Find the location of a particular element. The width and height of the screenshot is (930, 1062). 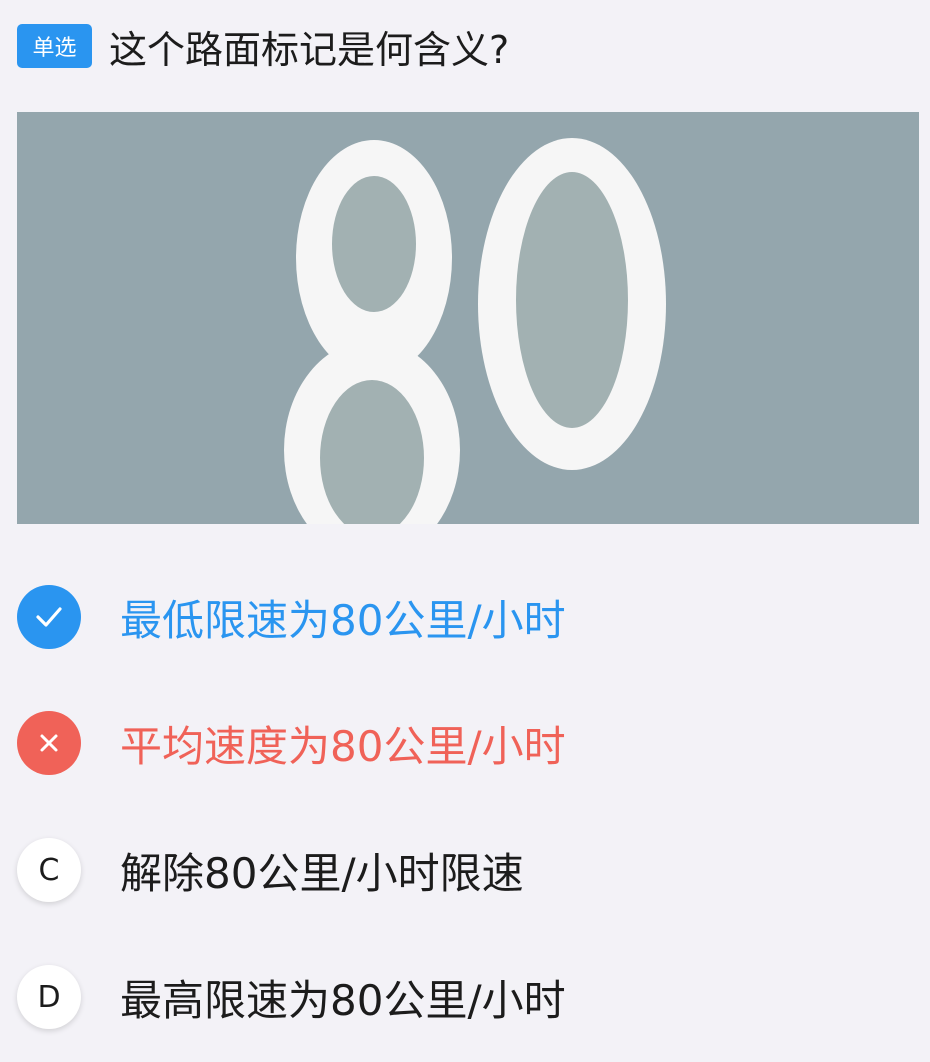

question-header: 单选 这个路面标记是何含义? is located at coordinates (263, 47).